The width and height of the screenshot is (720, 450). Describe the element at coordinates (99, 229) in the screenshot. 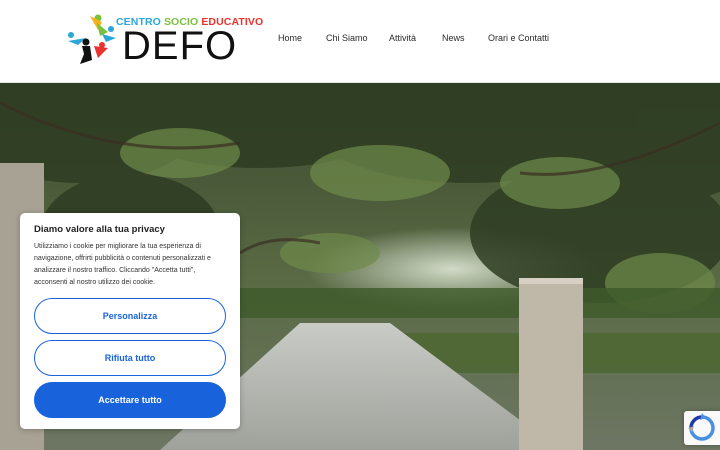

I see `cookie-title: Diamo valore alla tua privacy` at that location.